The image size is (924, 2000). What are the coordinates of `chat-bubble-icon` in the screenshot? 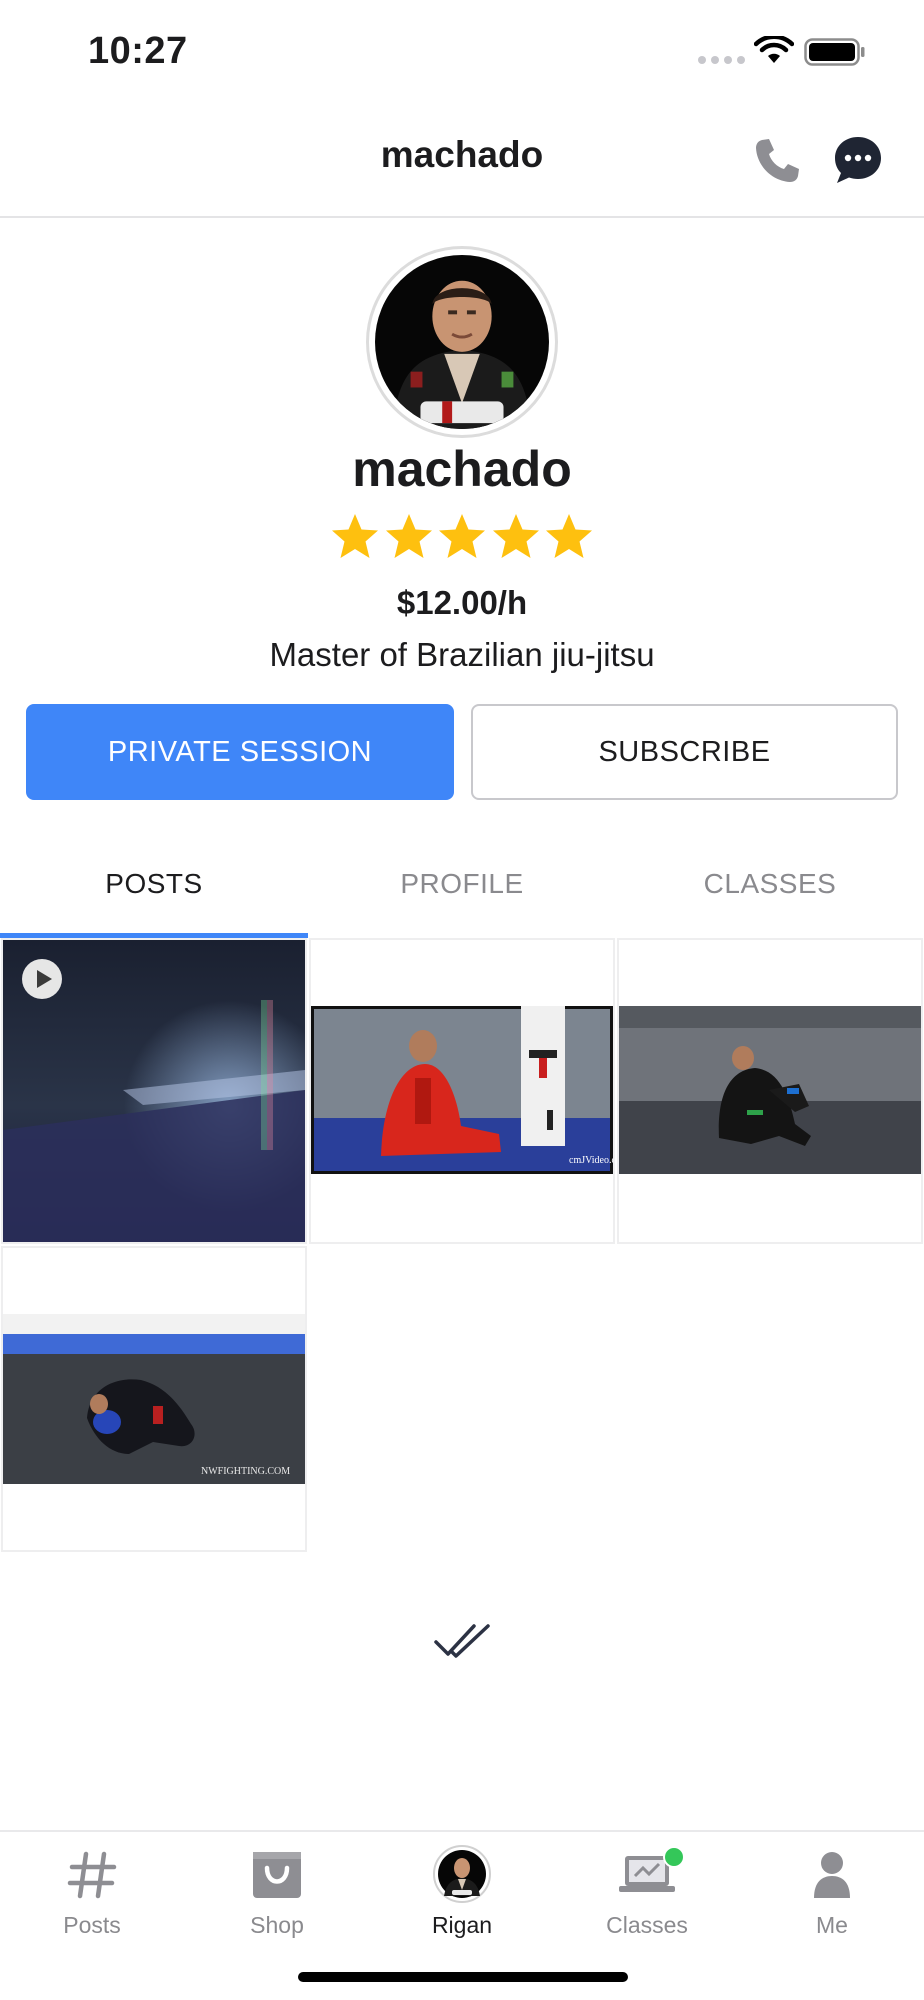 It's located at (858, 160).